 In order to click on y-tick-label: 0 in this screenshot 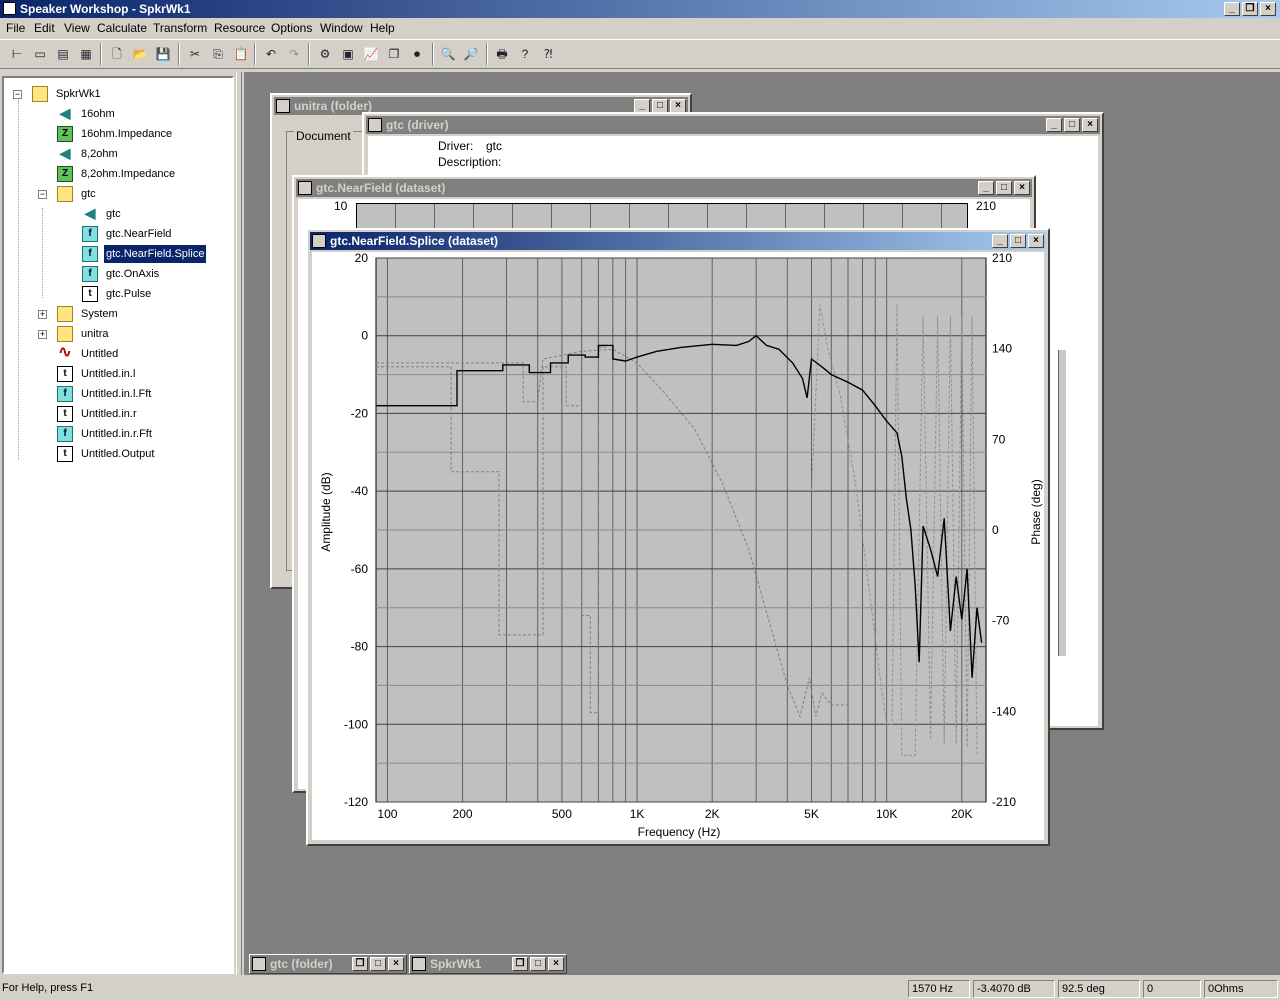, I will do `click(364, 336)`.